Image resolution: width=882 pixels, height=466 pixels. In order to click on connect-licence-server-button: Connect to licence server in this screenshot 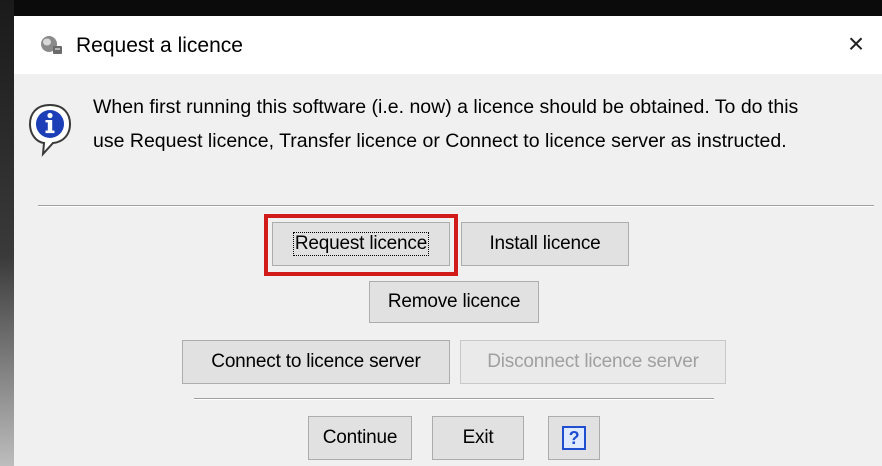, I will do `click(316, 362)`.